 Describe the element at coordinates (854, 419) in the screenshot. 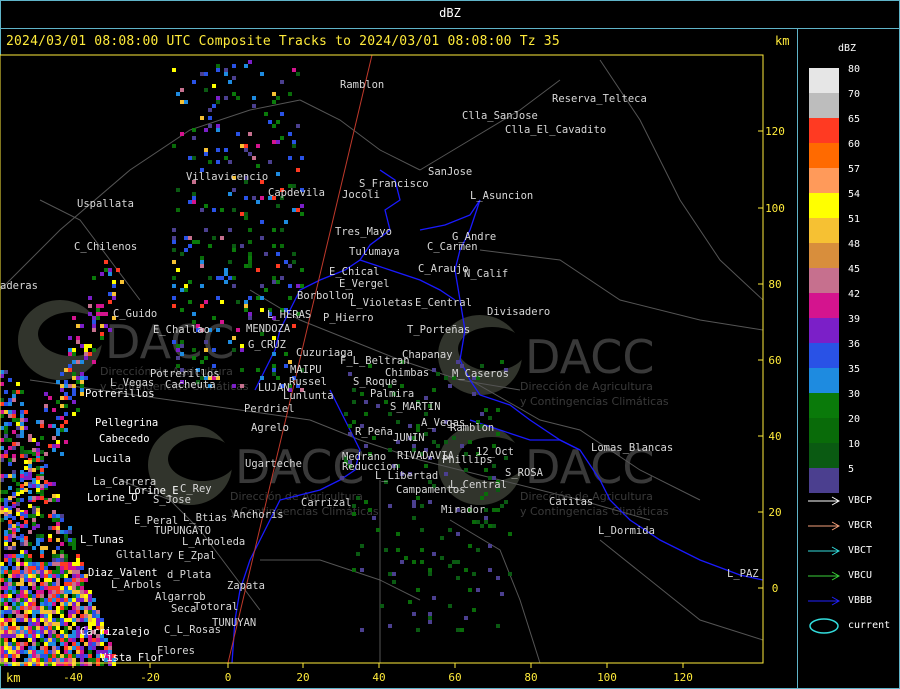

I see `color-scale-label: 20` at that location.